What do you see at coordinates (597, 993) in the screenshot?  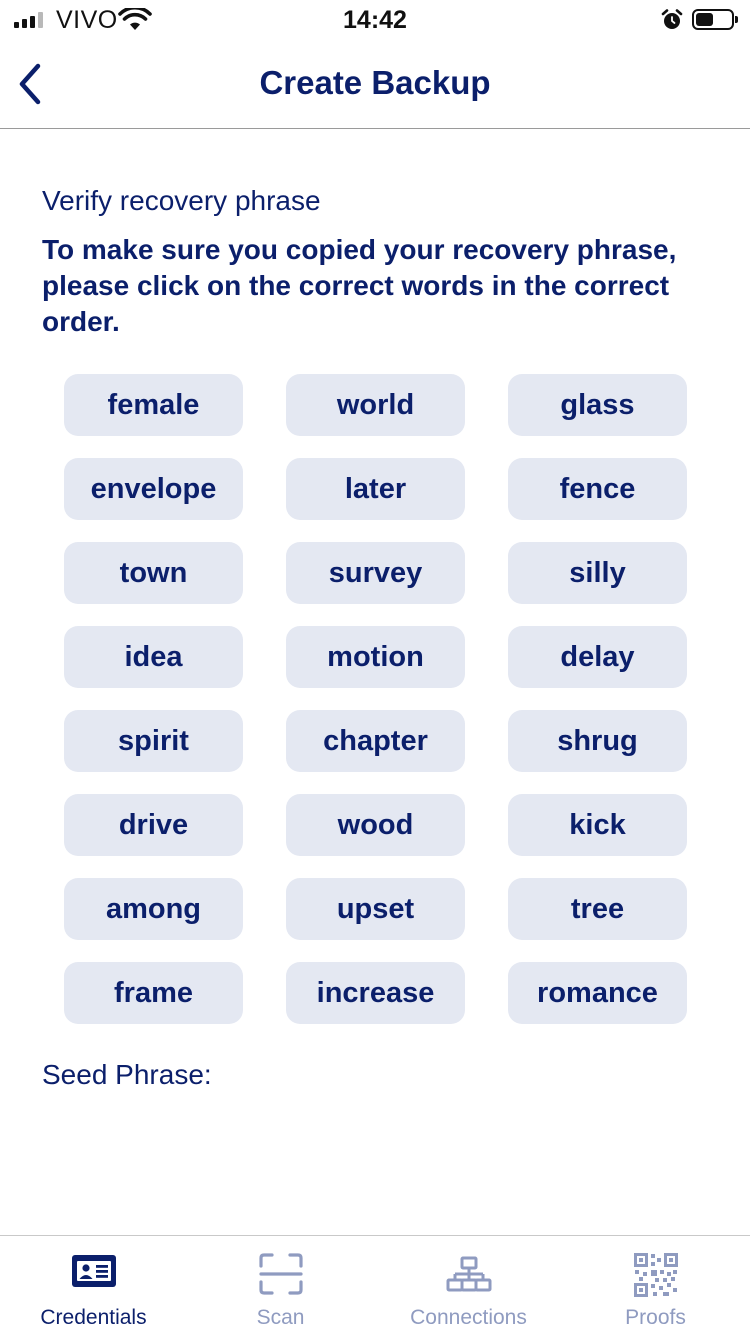 I see `word-chip: romance` at bounding box center [597, 993].